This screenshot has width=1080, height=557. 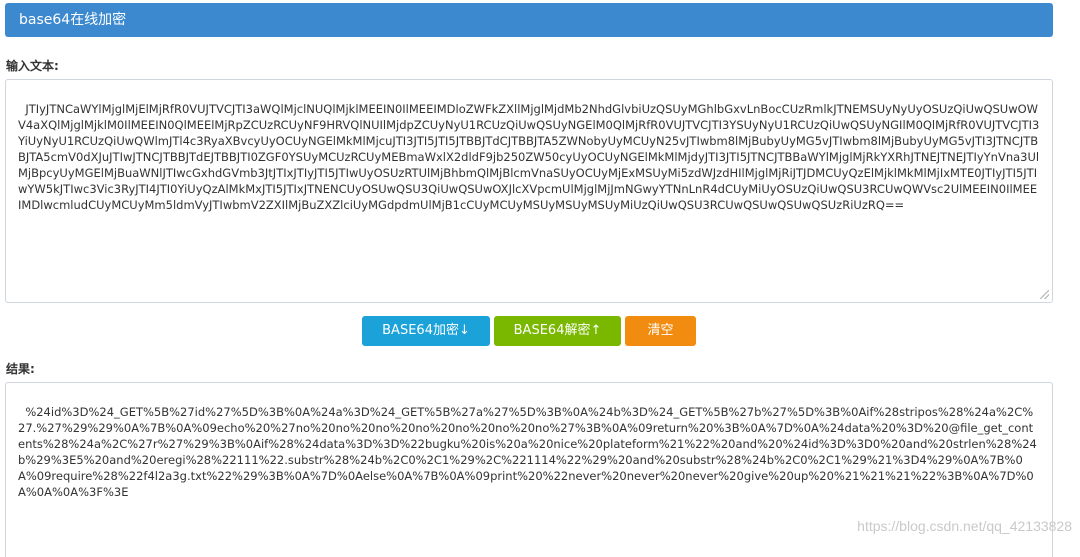 I want to click on base64-decode-button: BASE64解密↑, so click(x=557, y=331).